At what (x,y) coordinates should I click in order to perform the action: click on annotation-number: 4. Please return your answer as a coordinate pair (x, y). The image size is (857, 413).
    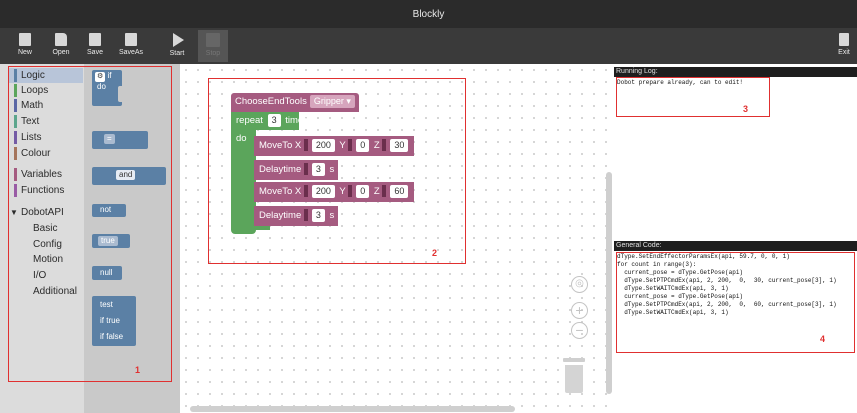
    Looking at the image, I should click on (823, 339).